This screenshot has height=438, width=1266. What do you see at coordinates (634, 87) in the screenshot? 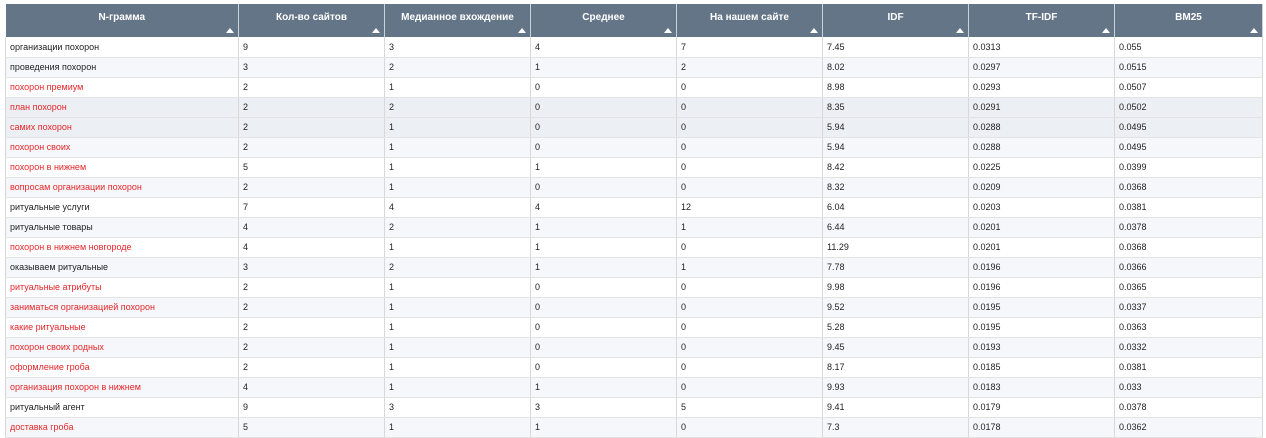
I see `table-row: похорон премиум 2 1 0 0 8.98 0.0293 0.0507` at bounding box center [634, 87].